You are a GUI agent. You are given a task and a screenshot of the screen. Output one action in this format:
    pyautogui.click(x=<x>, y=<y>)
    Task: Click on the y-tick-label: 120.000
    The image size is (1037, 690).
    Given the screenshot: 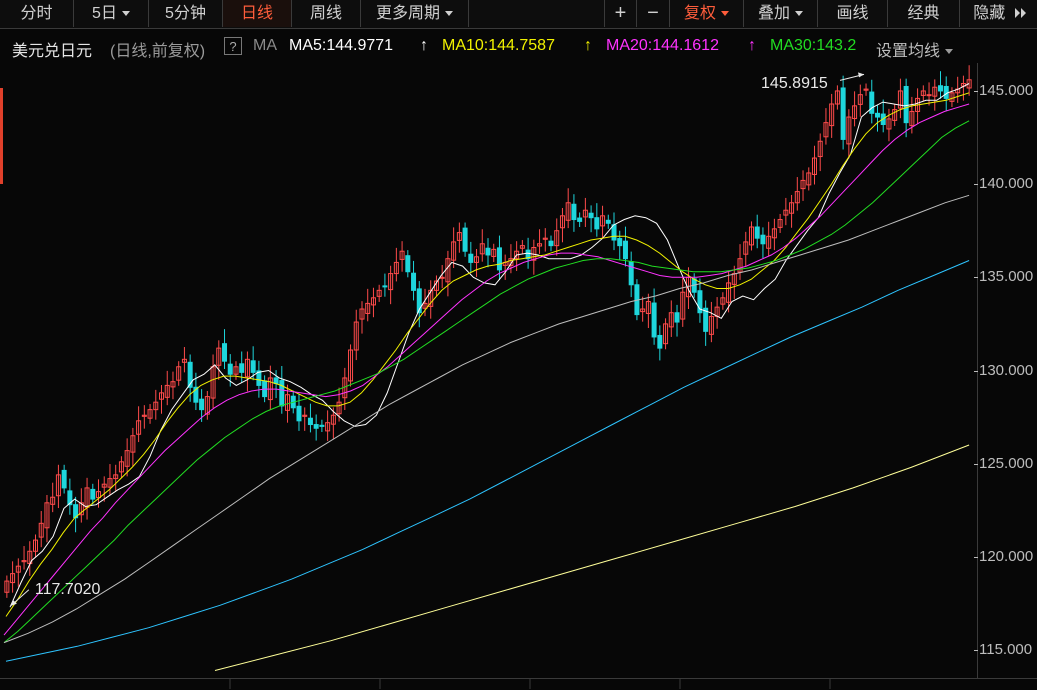 What is the action you would take?
    pyautogui.click(x=1006, y=556)
    